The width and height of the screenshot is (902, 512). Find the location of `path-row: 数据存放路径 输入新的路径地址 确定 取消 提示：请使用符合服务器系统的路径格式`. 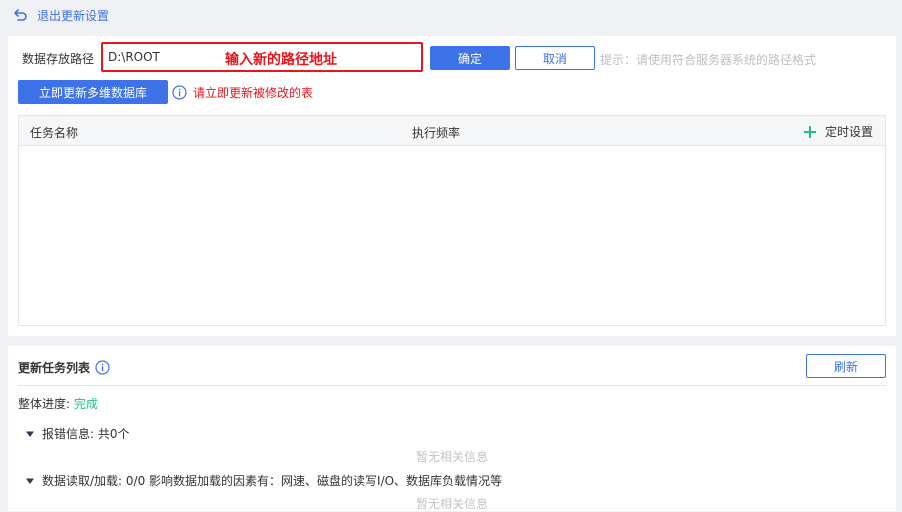

path-row: 数据存放路径 输入新的路径地址 确定 取消 提示：请使用符合服务器系统的路径格式 is located at coordinates (452, 57).